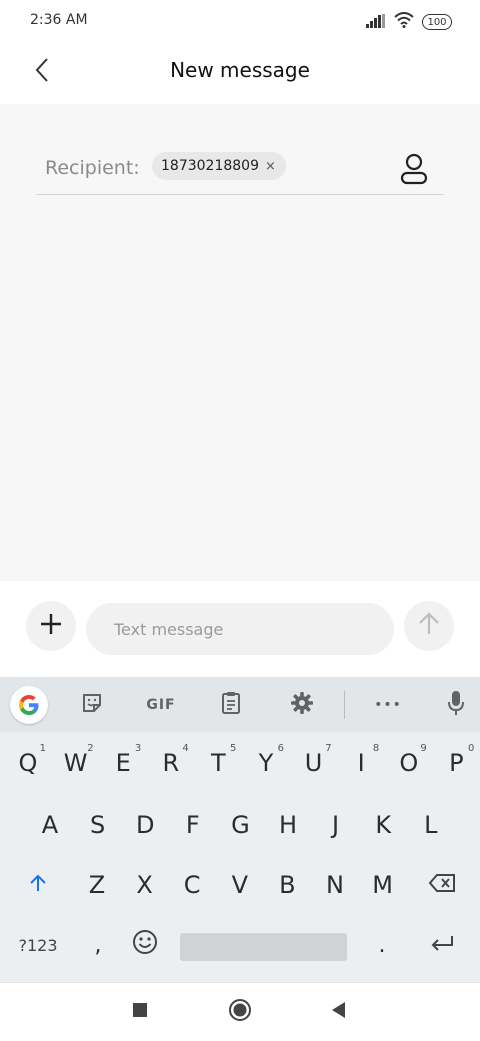  What do you see at coordinates (192, 885) in the screenshot?
I see `key-c: C` at bounding box center [192, 885].